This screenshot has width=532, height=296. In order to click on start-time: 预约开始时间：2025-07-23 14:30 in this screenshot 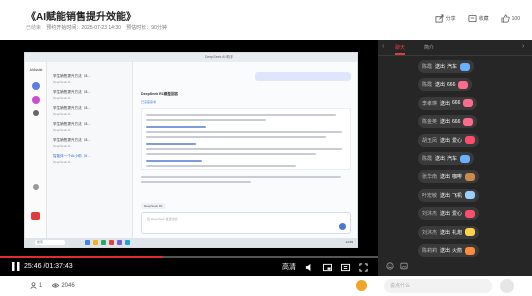, I will do `click(83, 28)`.